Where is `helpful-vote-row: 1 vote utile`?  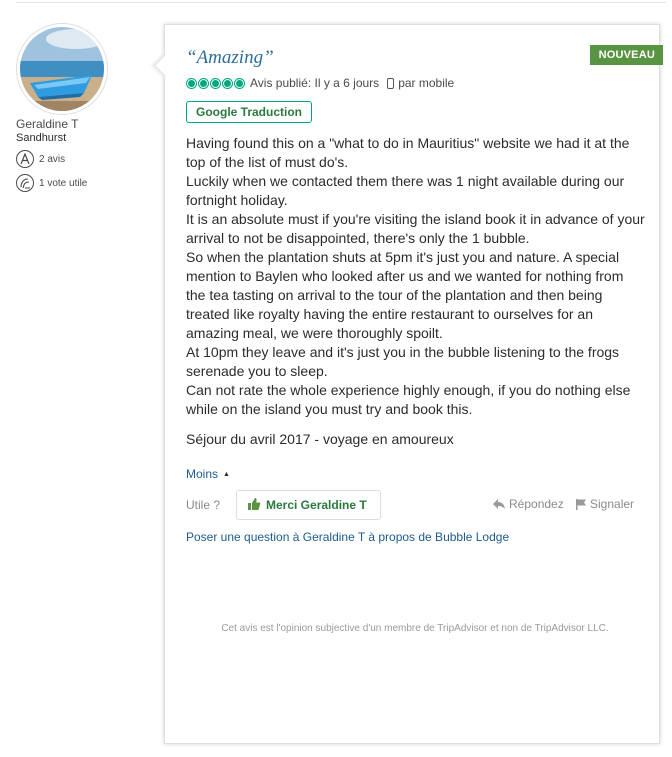 helpful-vote-row: 1 vote utile is located at coordinates (85, 183).